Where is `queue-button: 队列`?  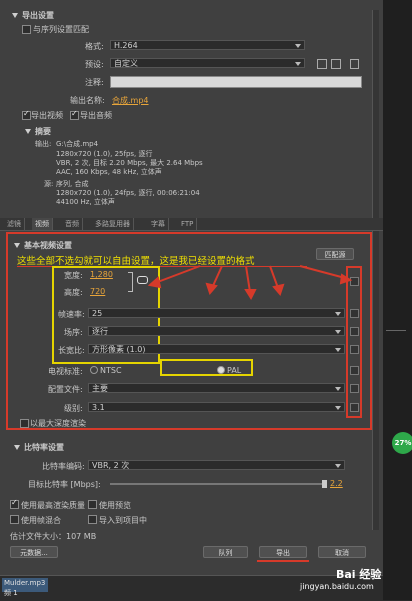 queue-button: 队列 is located at coordinates (225, 552).